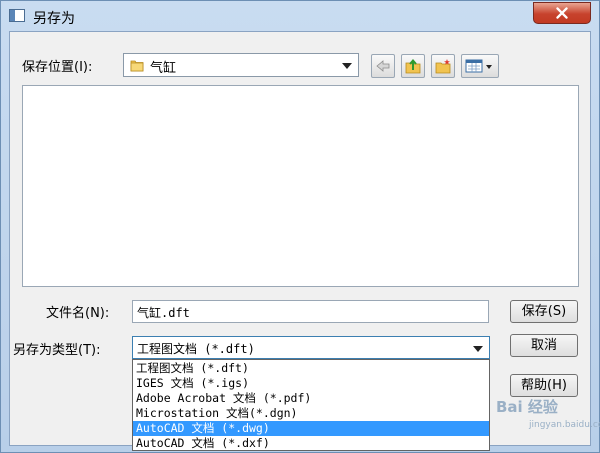  Describe the element at coordinates (57, 350) in the screenshot. I see `filetype-label: 另存为类型(T):` at that location.